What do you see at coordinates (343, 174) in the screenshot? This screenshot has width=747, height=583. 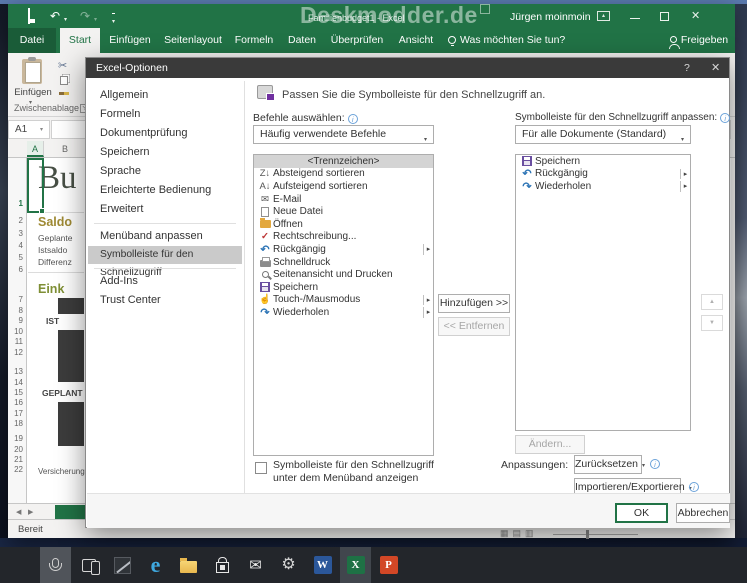 I see `command-item: Z↓ Absteigend sortieren` at bounding box center [343, 174].